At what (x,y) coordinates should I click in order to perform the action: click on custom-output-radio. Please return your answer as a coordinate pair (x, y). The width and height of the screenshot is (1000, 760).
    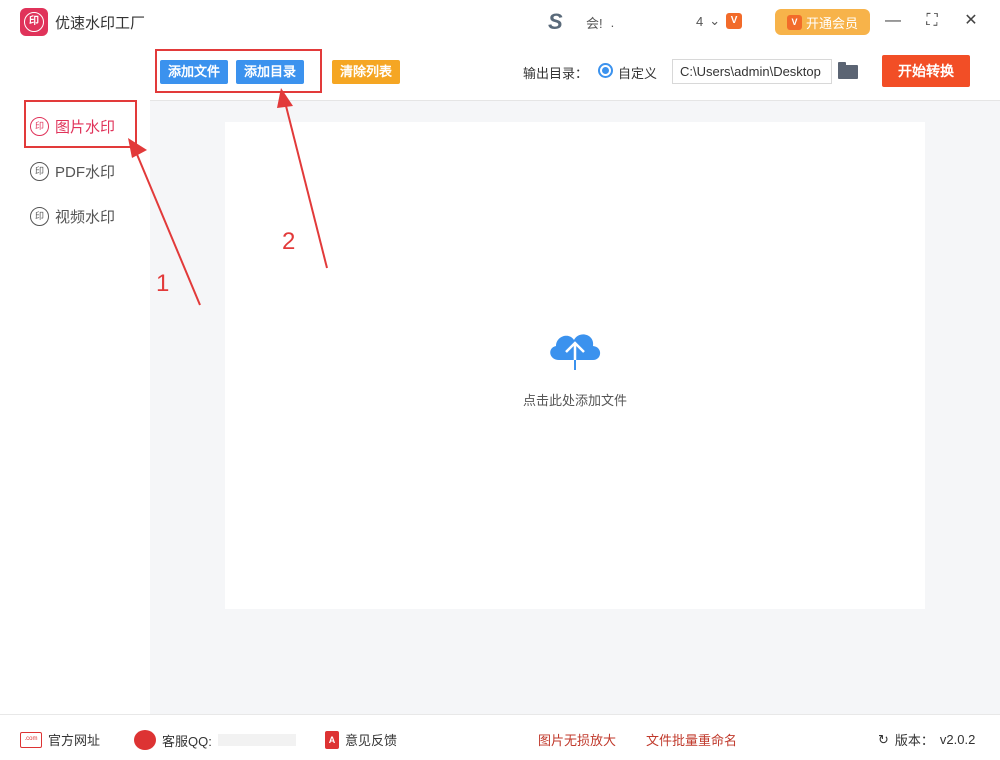
    Looking at the image, I should click on (605, 70).